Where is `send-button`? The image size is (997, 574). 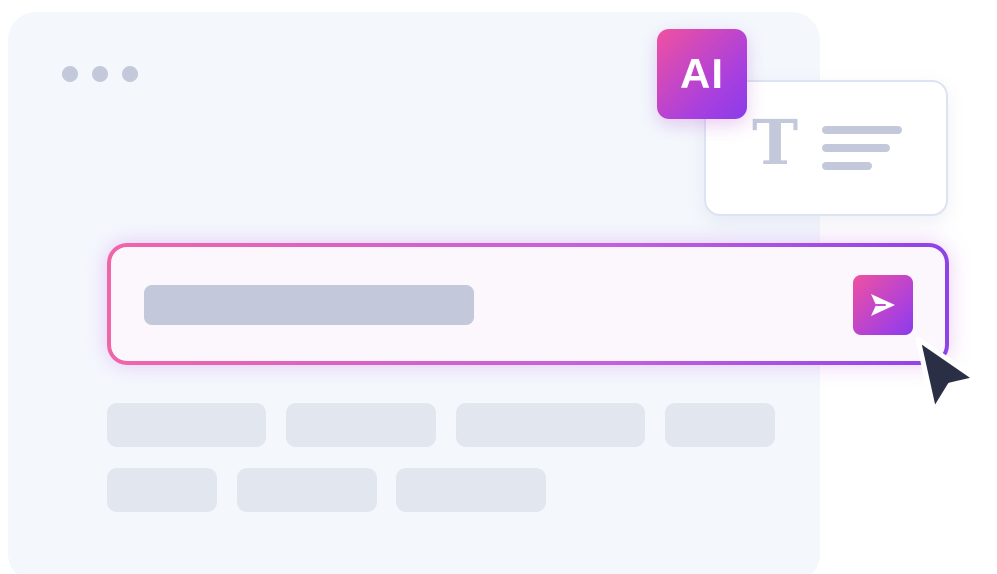
send-button is located at coordinates (883, 305).